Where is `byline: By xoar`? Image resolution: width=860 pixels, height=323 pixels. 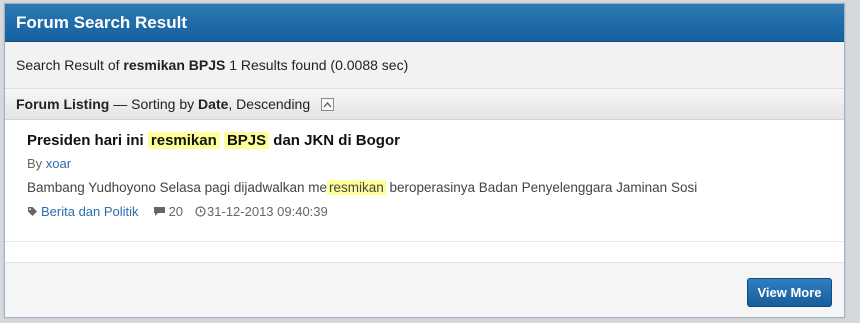 byline: By xoar is located at coordinates (424, 163).